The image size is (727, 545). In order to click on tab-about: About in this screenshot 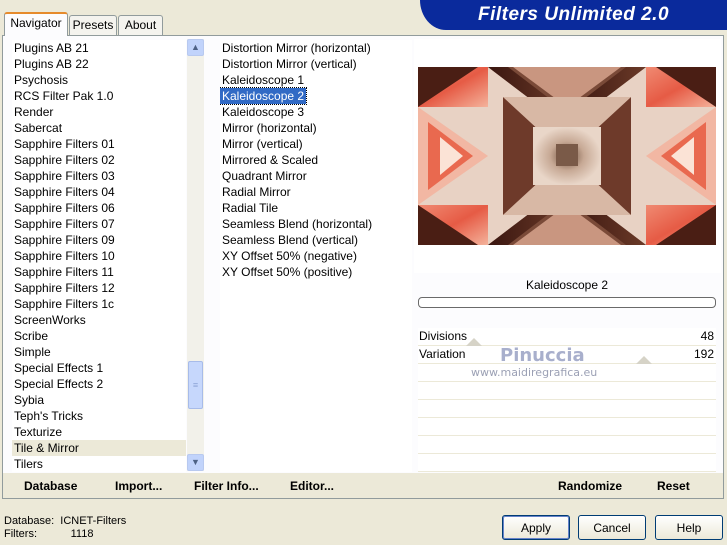, I will do `click(140, 25)`.